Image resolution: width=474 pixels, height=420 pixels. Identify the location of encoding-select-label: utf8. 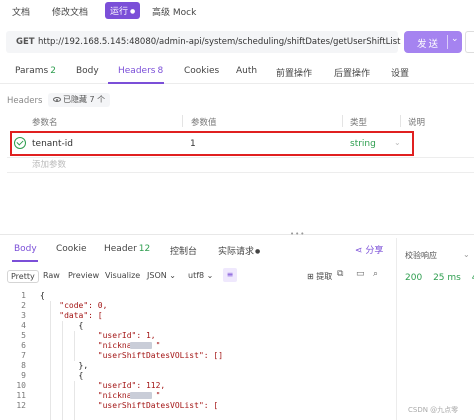
(196, 275).